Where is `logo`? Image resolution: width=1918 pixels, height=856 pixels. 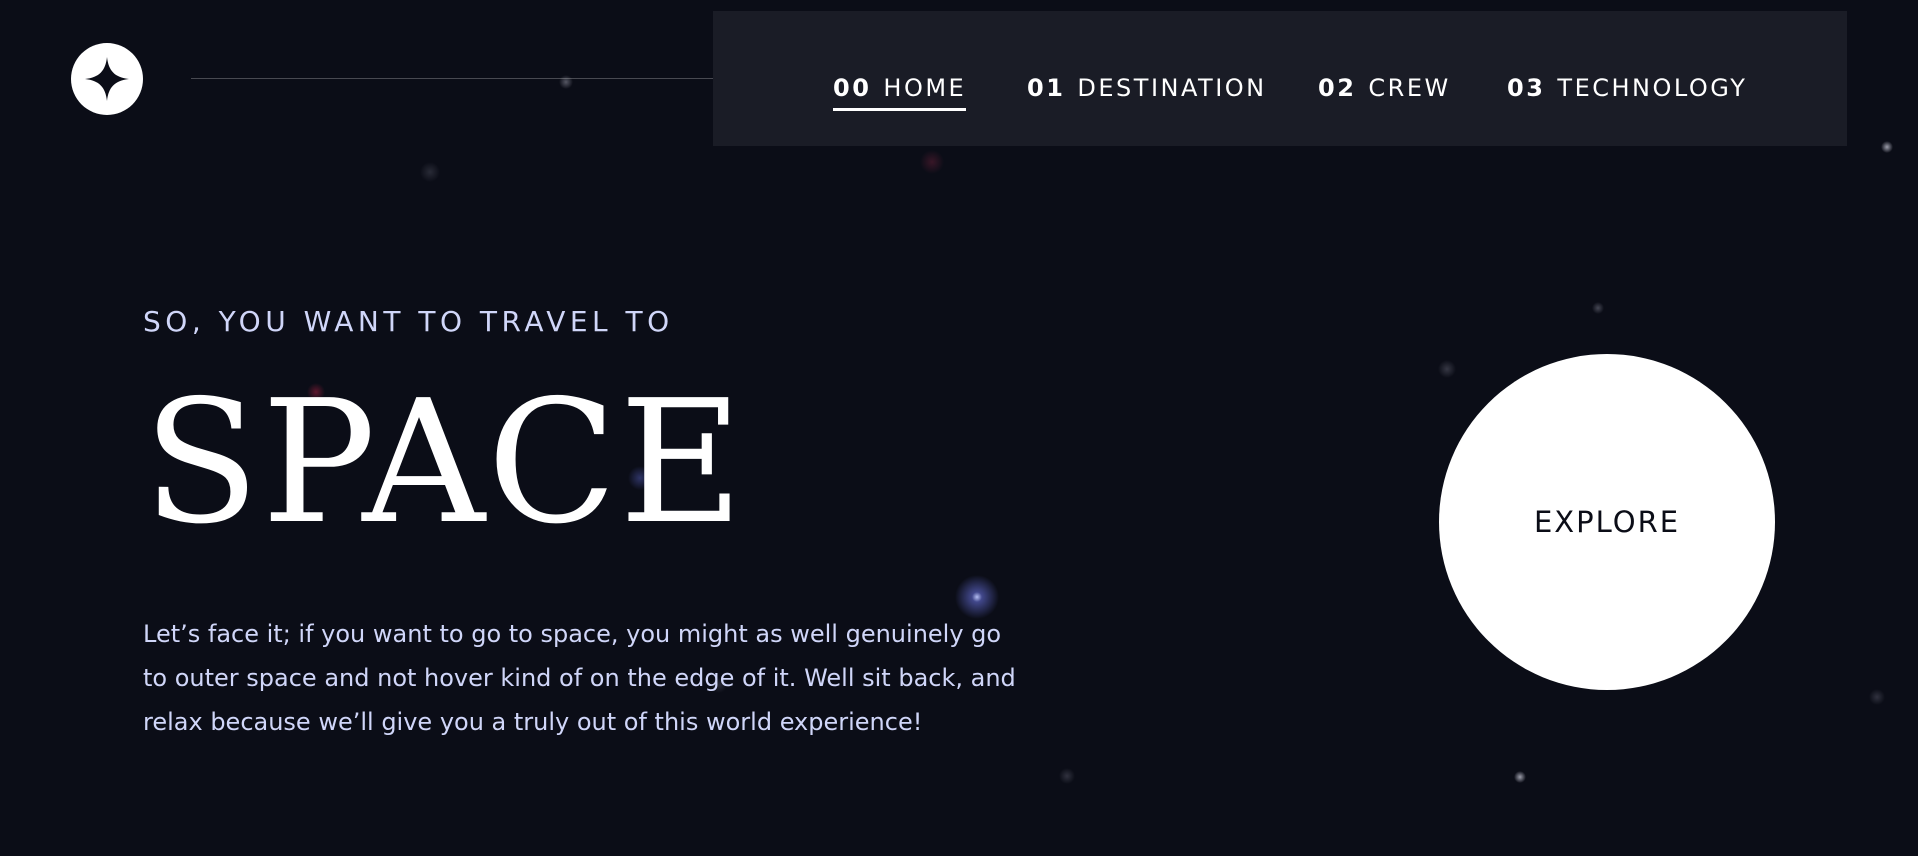
logo is located at coordinates (107, 79).